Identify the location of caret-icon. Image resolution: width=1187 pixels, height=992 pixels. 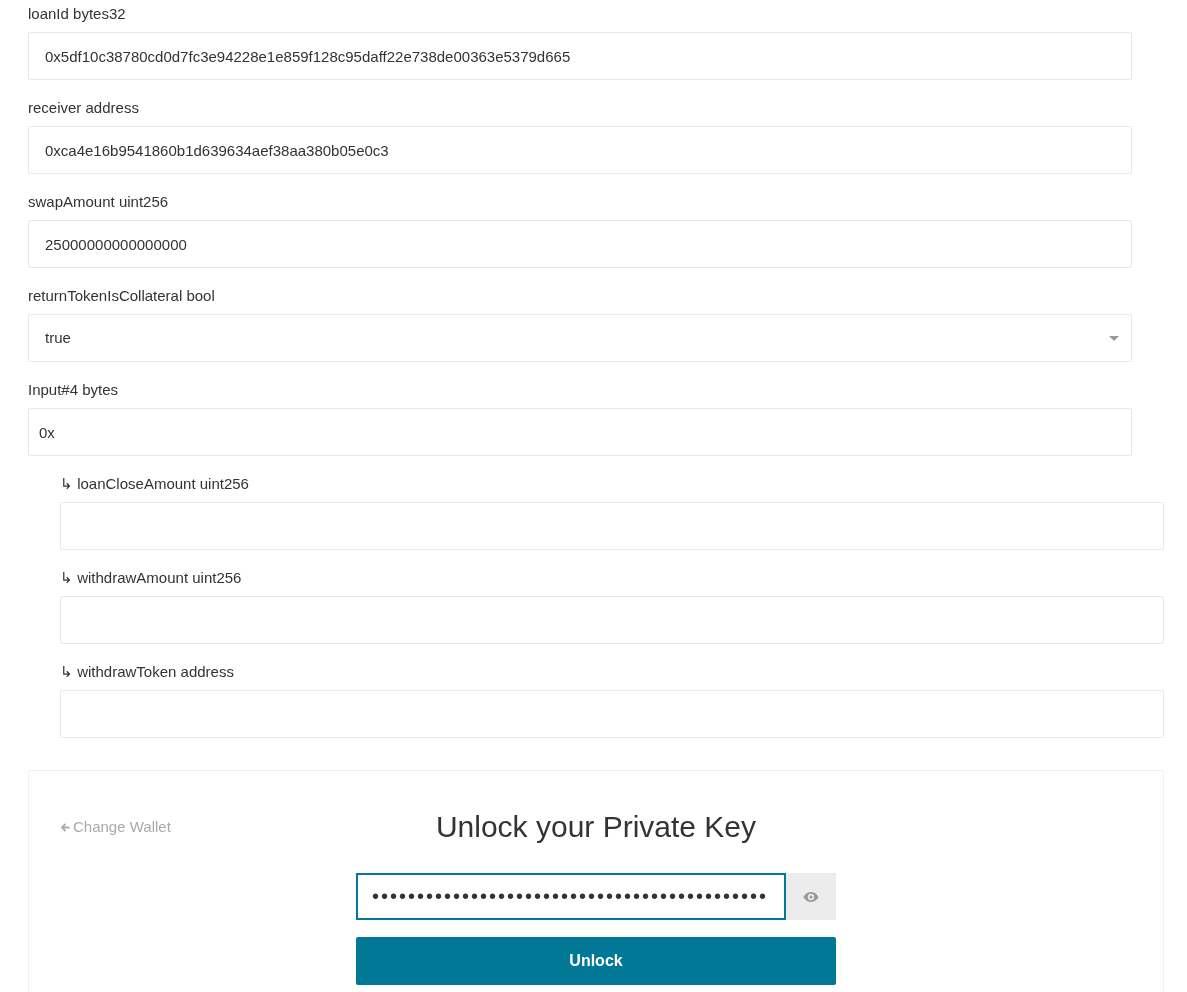
(1114, 338).